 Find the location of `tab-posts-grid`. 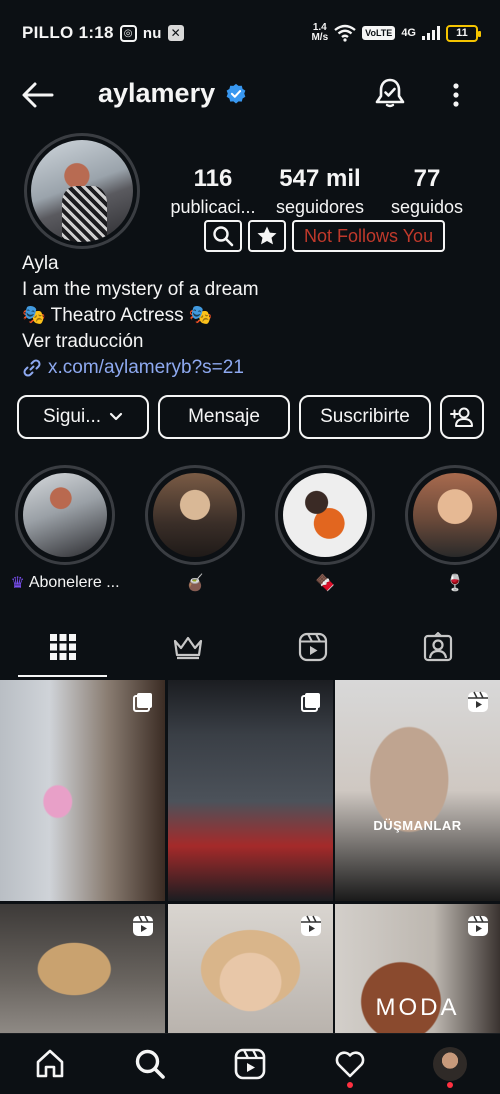

tab-posts-grid is located at coordinates (62, 647).